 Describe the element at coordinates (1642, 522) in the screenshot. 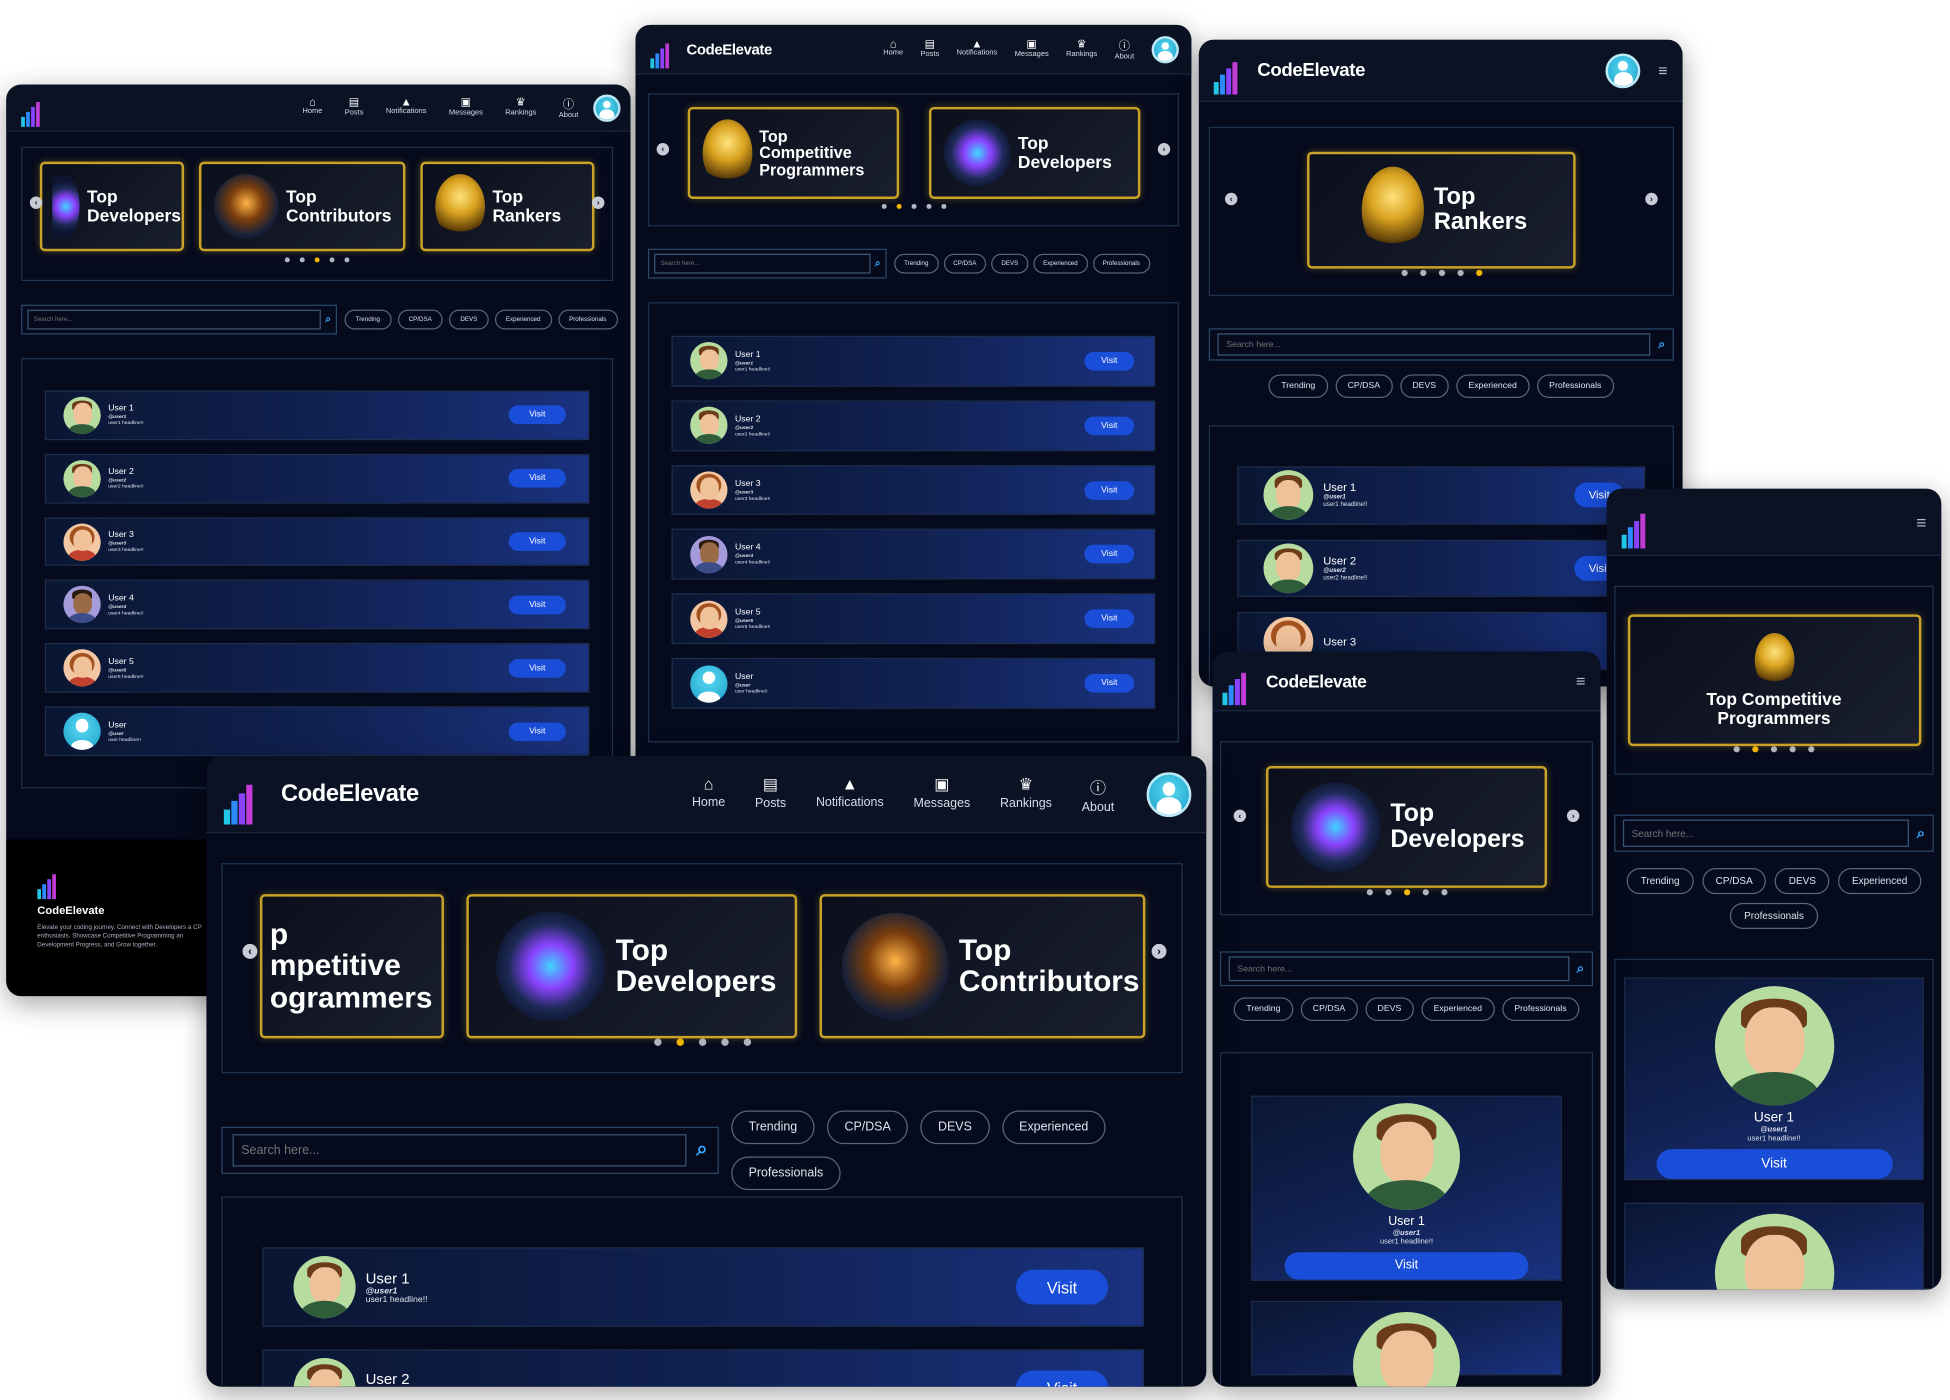

I see `logo-mark-icon` at that location.